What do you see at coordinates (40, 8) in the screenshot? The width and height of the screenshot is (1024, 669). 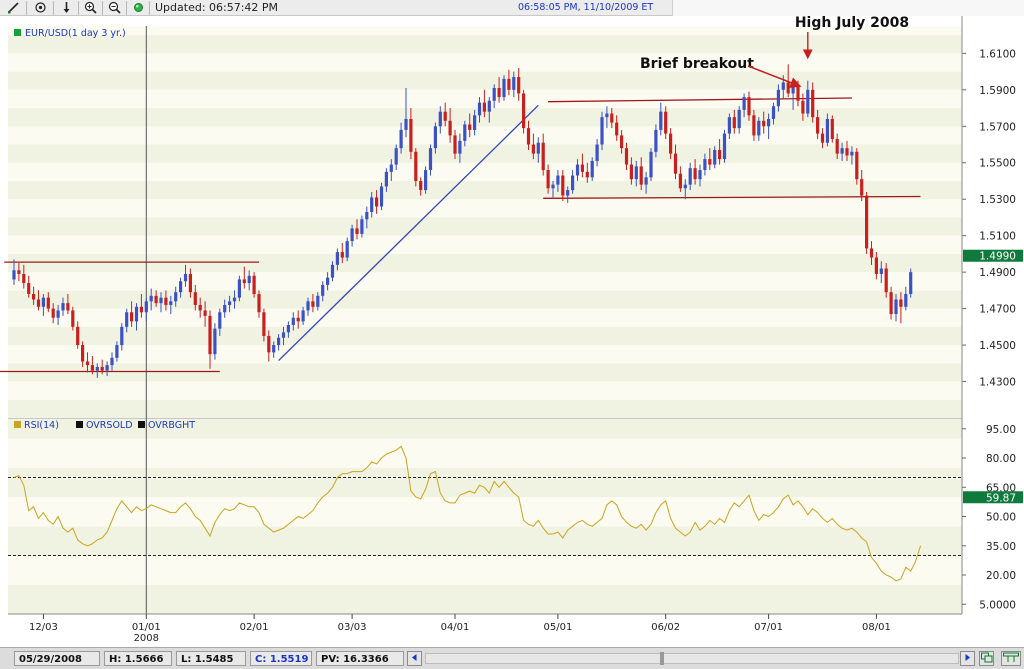 I see `crosshair-icon` at bounding box center [40, 8].